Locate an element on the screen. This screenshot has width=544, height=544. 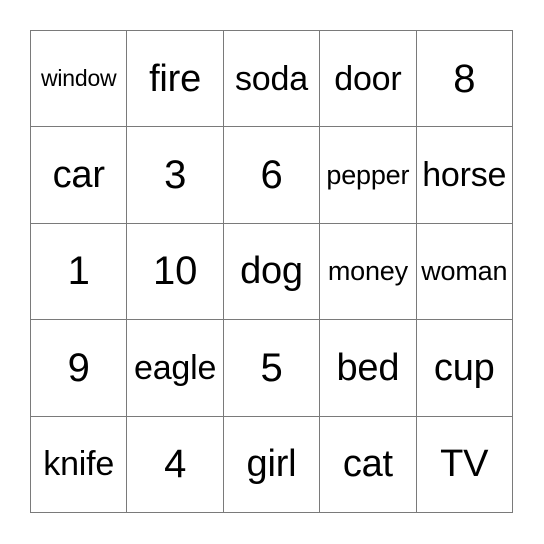
bingo-cell: horse is located at coordinates (464, 175).